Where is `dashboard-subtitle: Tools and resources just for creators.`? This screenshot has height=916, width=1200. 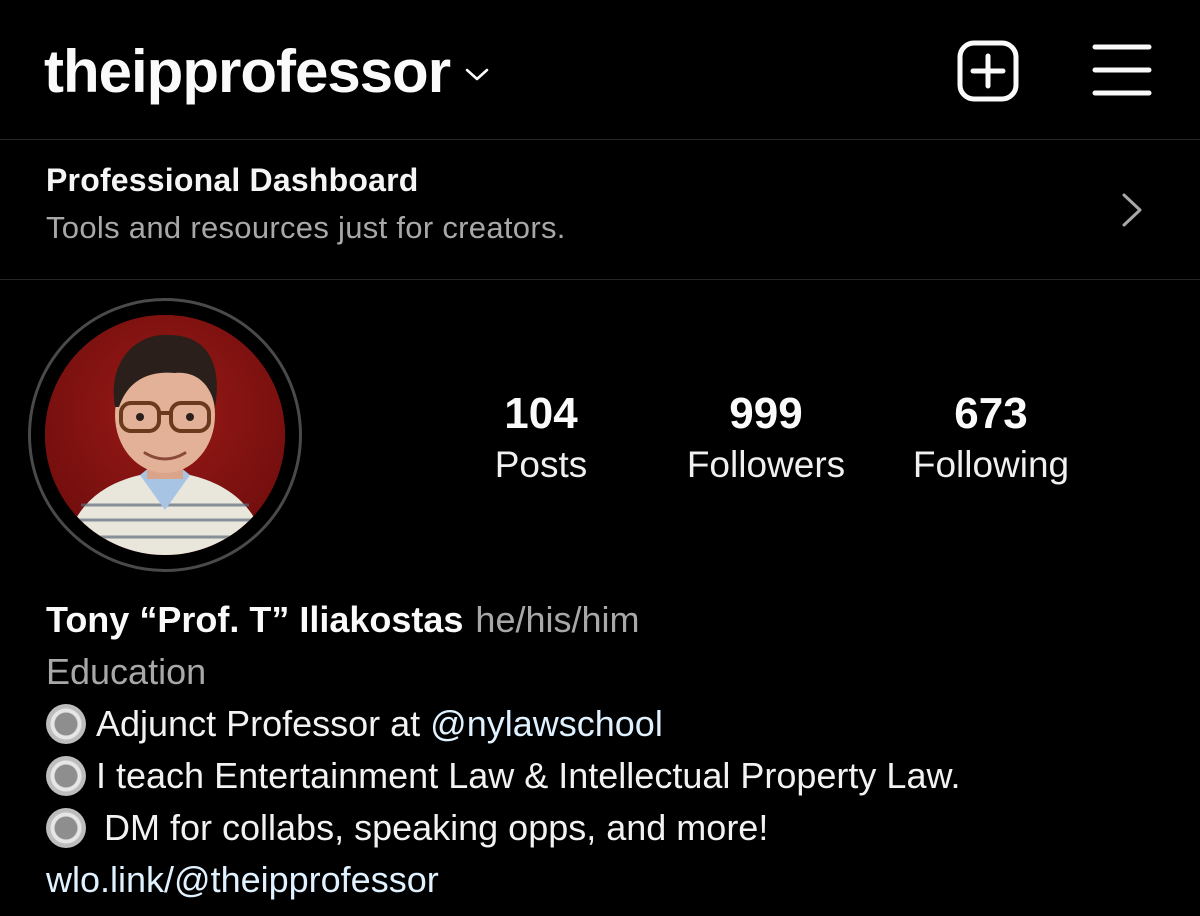 dashboard-subtitle: Tools and resources just for creators. is located at coordinates (306, 227).